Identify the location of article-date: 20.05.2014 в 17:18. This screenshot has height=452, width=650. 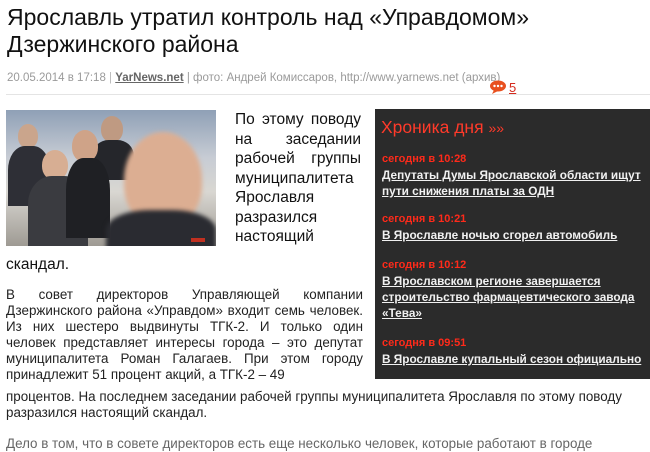
(56, 78).